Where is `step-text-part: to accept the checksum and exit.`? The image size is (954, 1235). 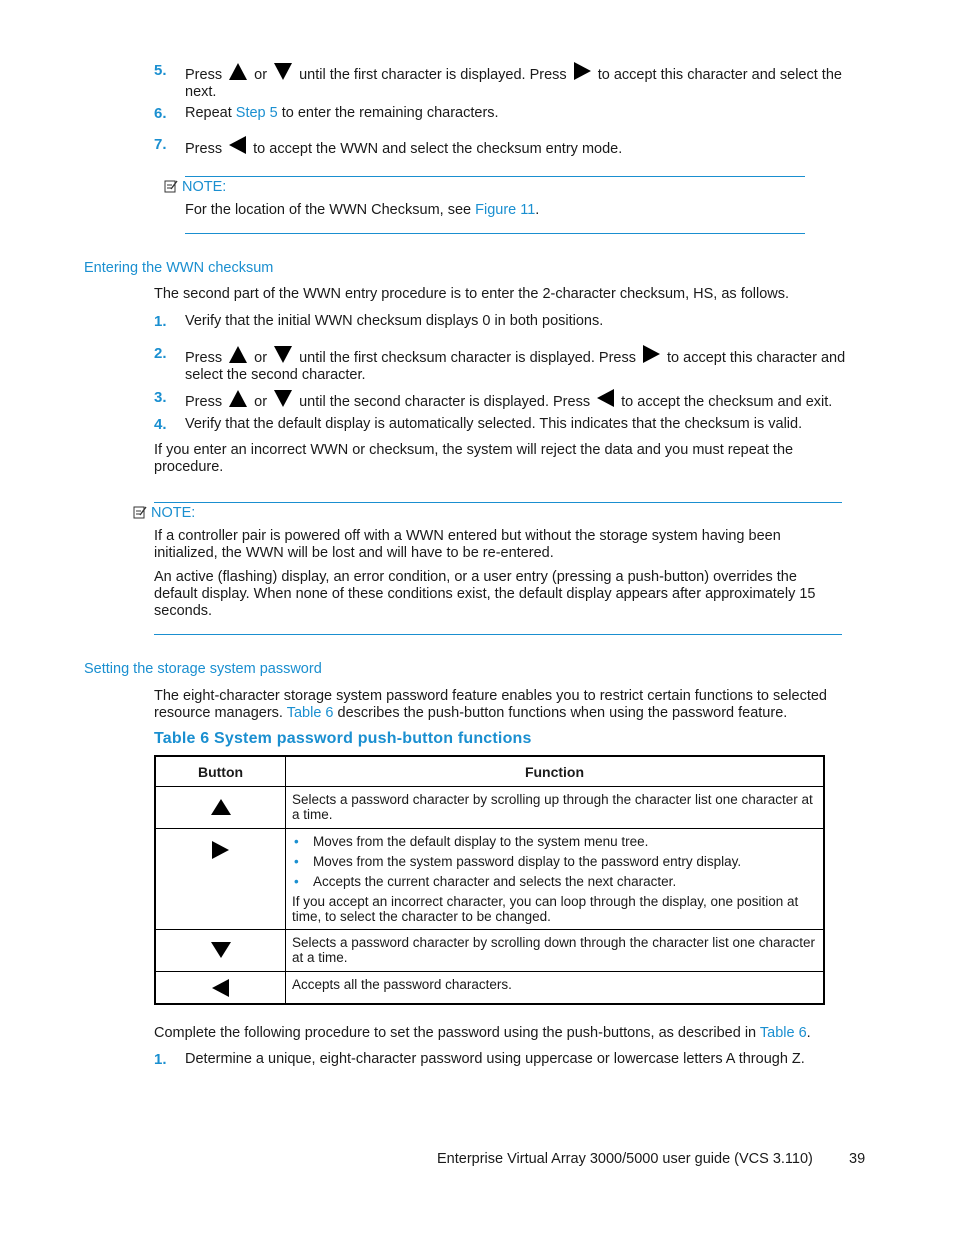 step-text-part: to accept the checksum and exit. is located at coordinates (727, 402).